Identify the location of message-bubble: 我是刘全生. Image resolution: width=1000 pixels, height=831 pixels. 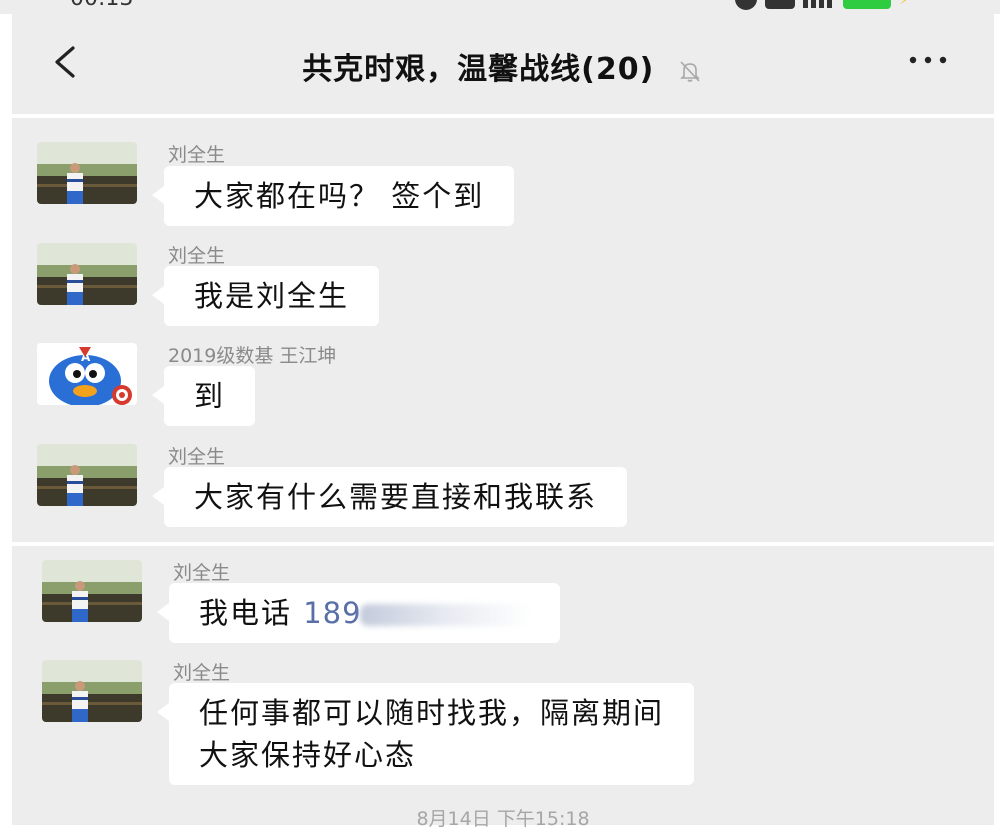
(265, 296).